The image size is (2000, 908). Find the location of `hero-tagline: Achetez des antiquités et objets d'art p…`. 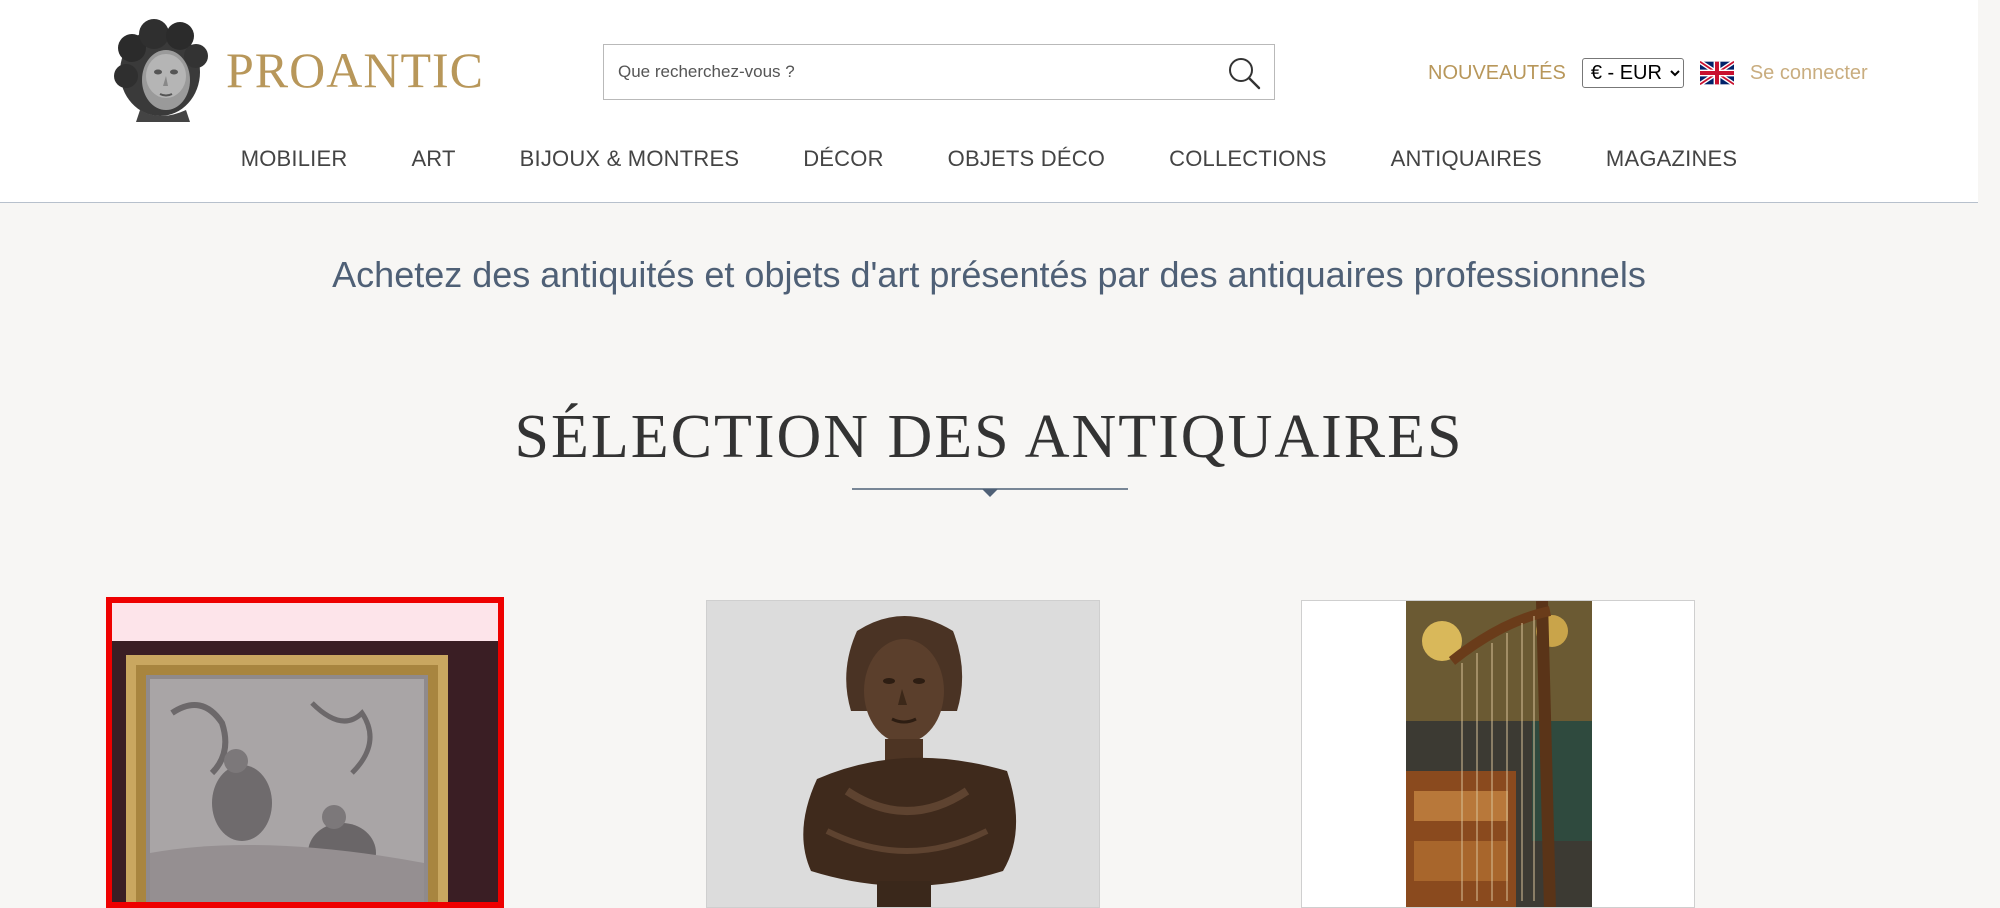

hero-tagline: Achetez des antiquités et objets d'art p… is located at coordinates (989, 274).